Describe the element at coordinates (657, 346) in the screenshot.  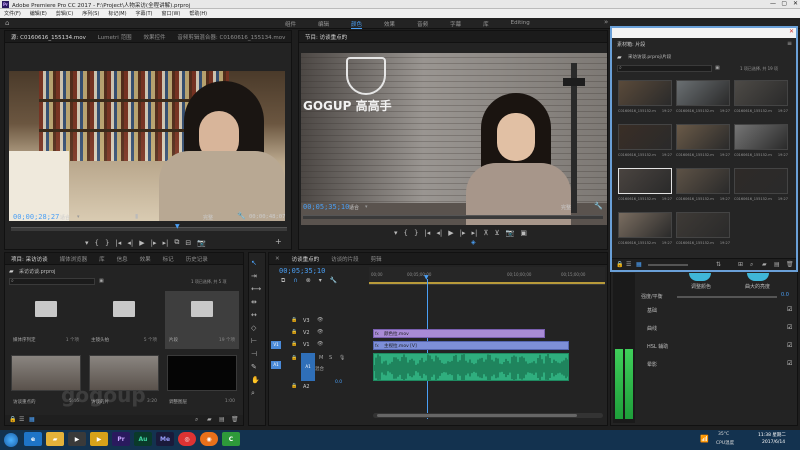
I see `lumetri-section-hsl: HSL 辅助` at that location.